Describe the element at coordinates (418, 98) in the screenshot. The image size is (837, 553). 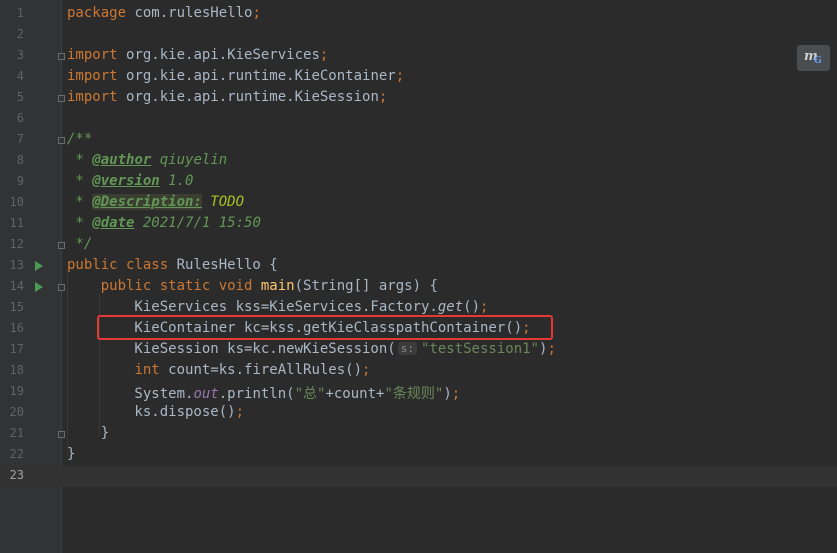
I see `code-line: 5 import org.kie.api.runtime.KieSession;` at that location.